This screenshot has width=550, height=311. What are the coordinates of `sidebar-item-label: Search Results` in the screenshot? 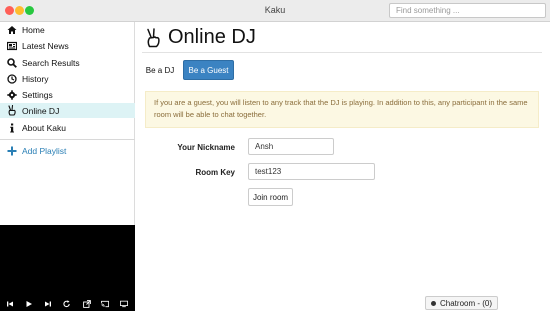 It's located at (51, 62).